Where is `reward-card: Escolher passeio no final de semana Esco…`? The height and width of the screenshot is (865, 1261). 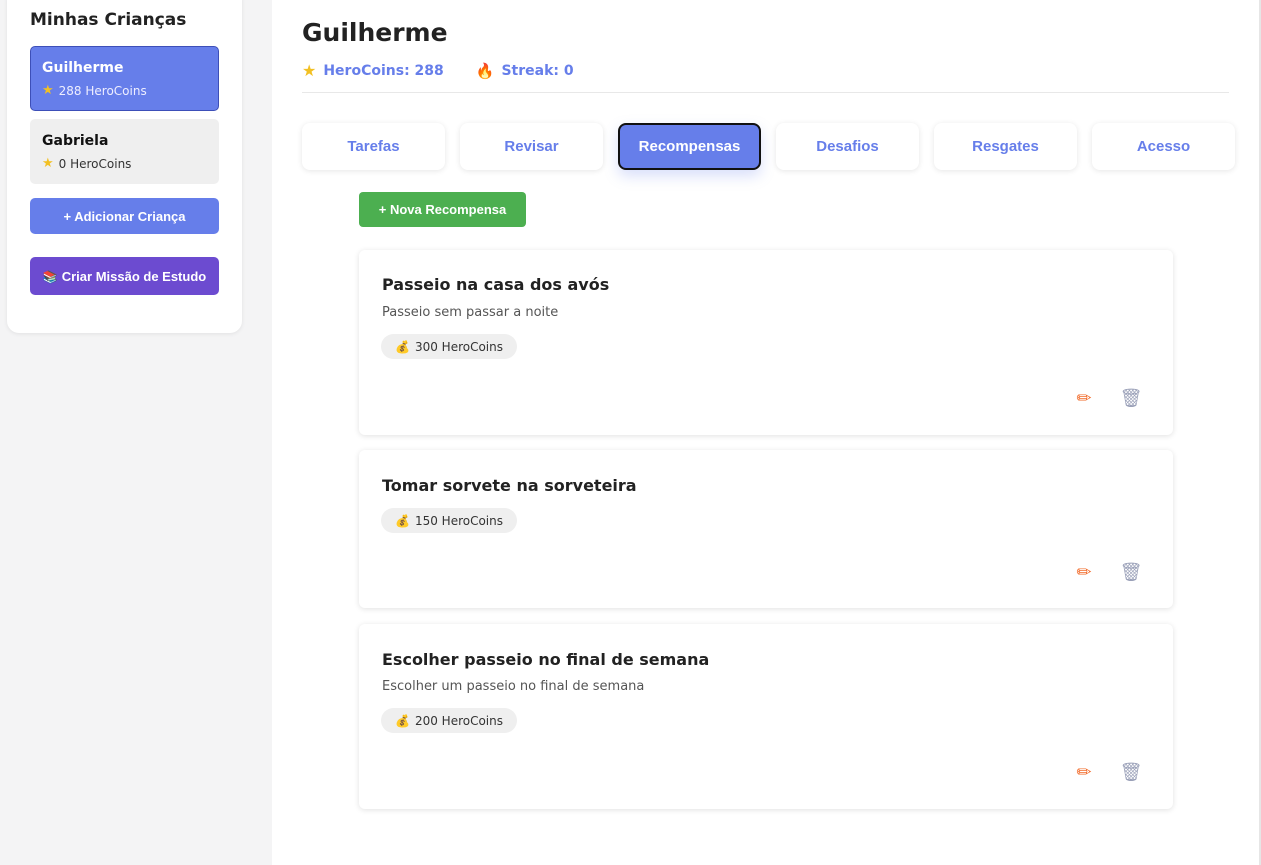
reward-card: Escolher passeio no final de semana Esco… is located at coordinates (766, 716).